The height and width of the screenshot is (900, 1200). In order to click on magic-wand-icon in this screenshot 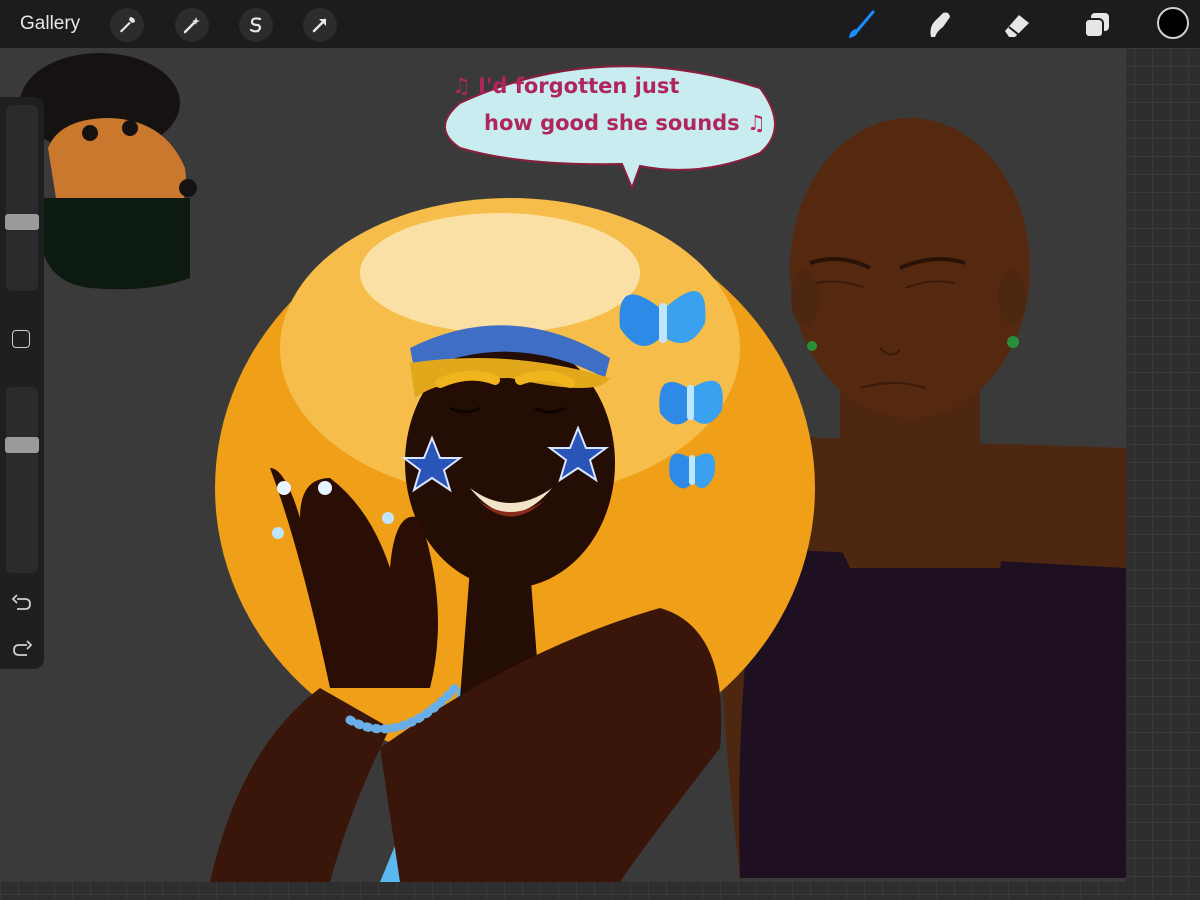, I will do `click(192, 25)`.